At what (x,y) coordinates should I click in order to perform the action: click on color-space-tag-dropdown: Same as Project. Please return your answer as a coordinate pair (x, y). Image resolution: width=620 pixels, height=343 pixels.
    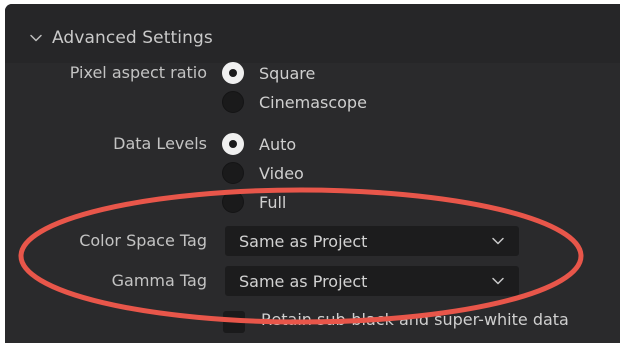
    Looking at the image, I should click on (372, 241).